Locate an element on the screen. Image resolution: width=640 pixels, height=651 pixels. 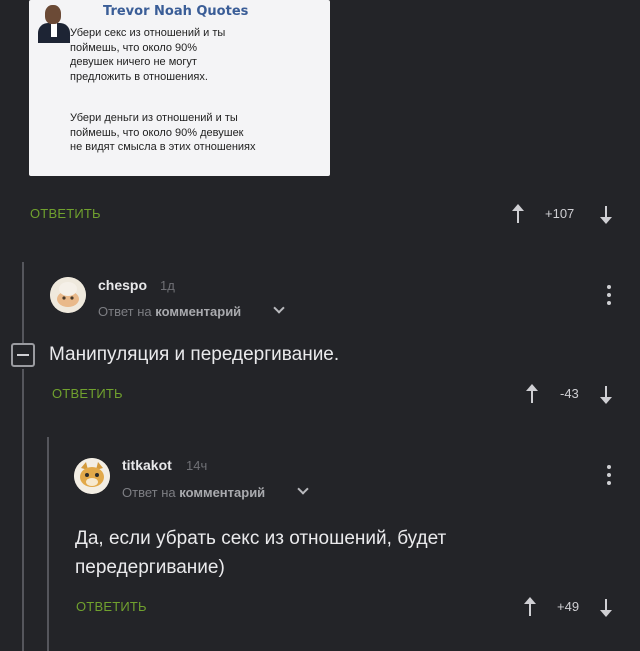
comment-text: Манипуляция и передергивание. is located at coordinates (194, 354).